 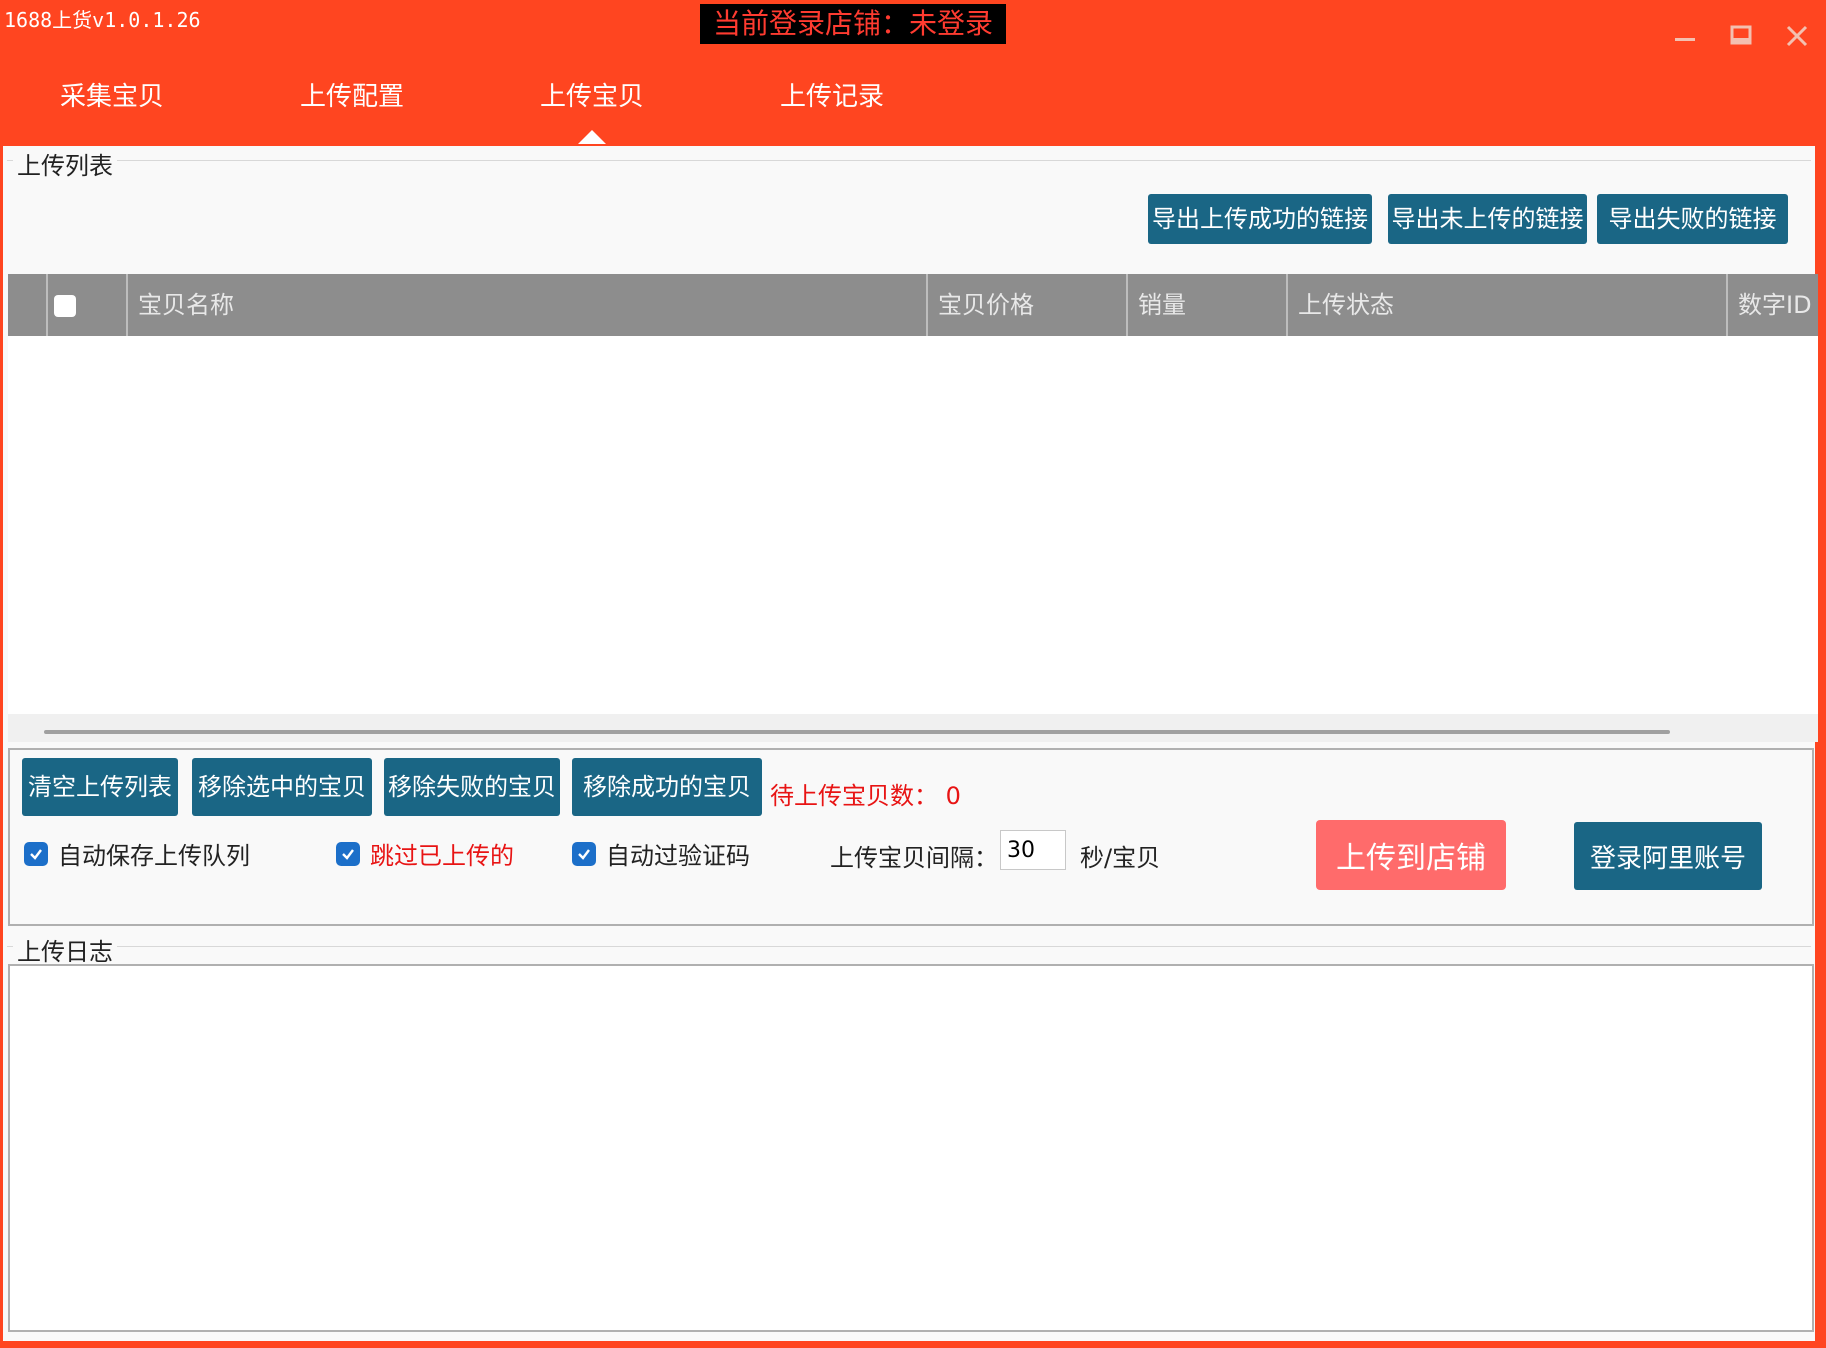 I want to click on auto-captcha-checkbox: 自动过验证码, so click(x=661, y=853).